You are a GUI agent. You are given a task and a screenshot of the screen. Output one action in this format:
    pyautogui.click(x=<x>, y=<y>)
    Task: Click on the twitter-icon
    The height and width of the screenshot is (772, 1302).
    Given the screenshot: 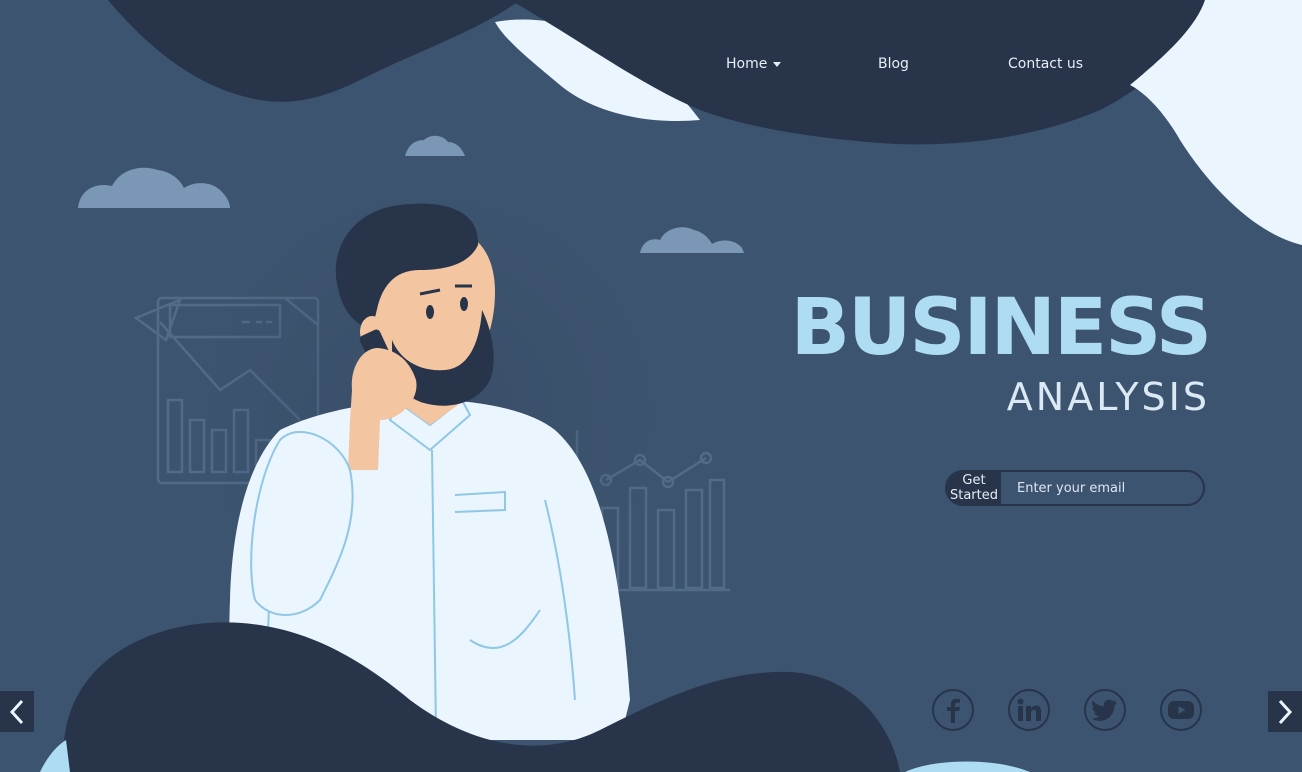 What is the action you would take?
    pyautogui.click(x=1105, y=710)
    